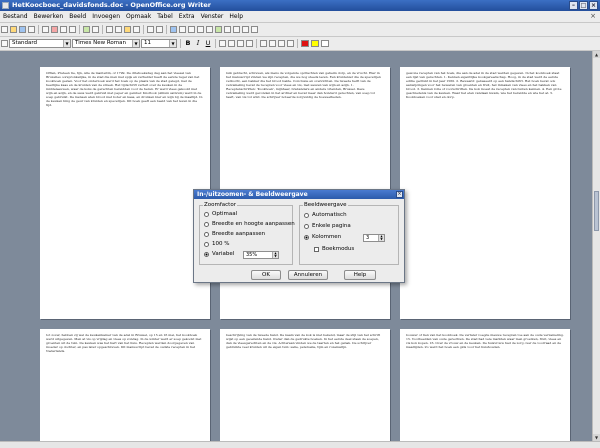  Describe the element at coordinates (254, 29) in the screenshot. I see `help-icon` at that location.